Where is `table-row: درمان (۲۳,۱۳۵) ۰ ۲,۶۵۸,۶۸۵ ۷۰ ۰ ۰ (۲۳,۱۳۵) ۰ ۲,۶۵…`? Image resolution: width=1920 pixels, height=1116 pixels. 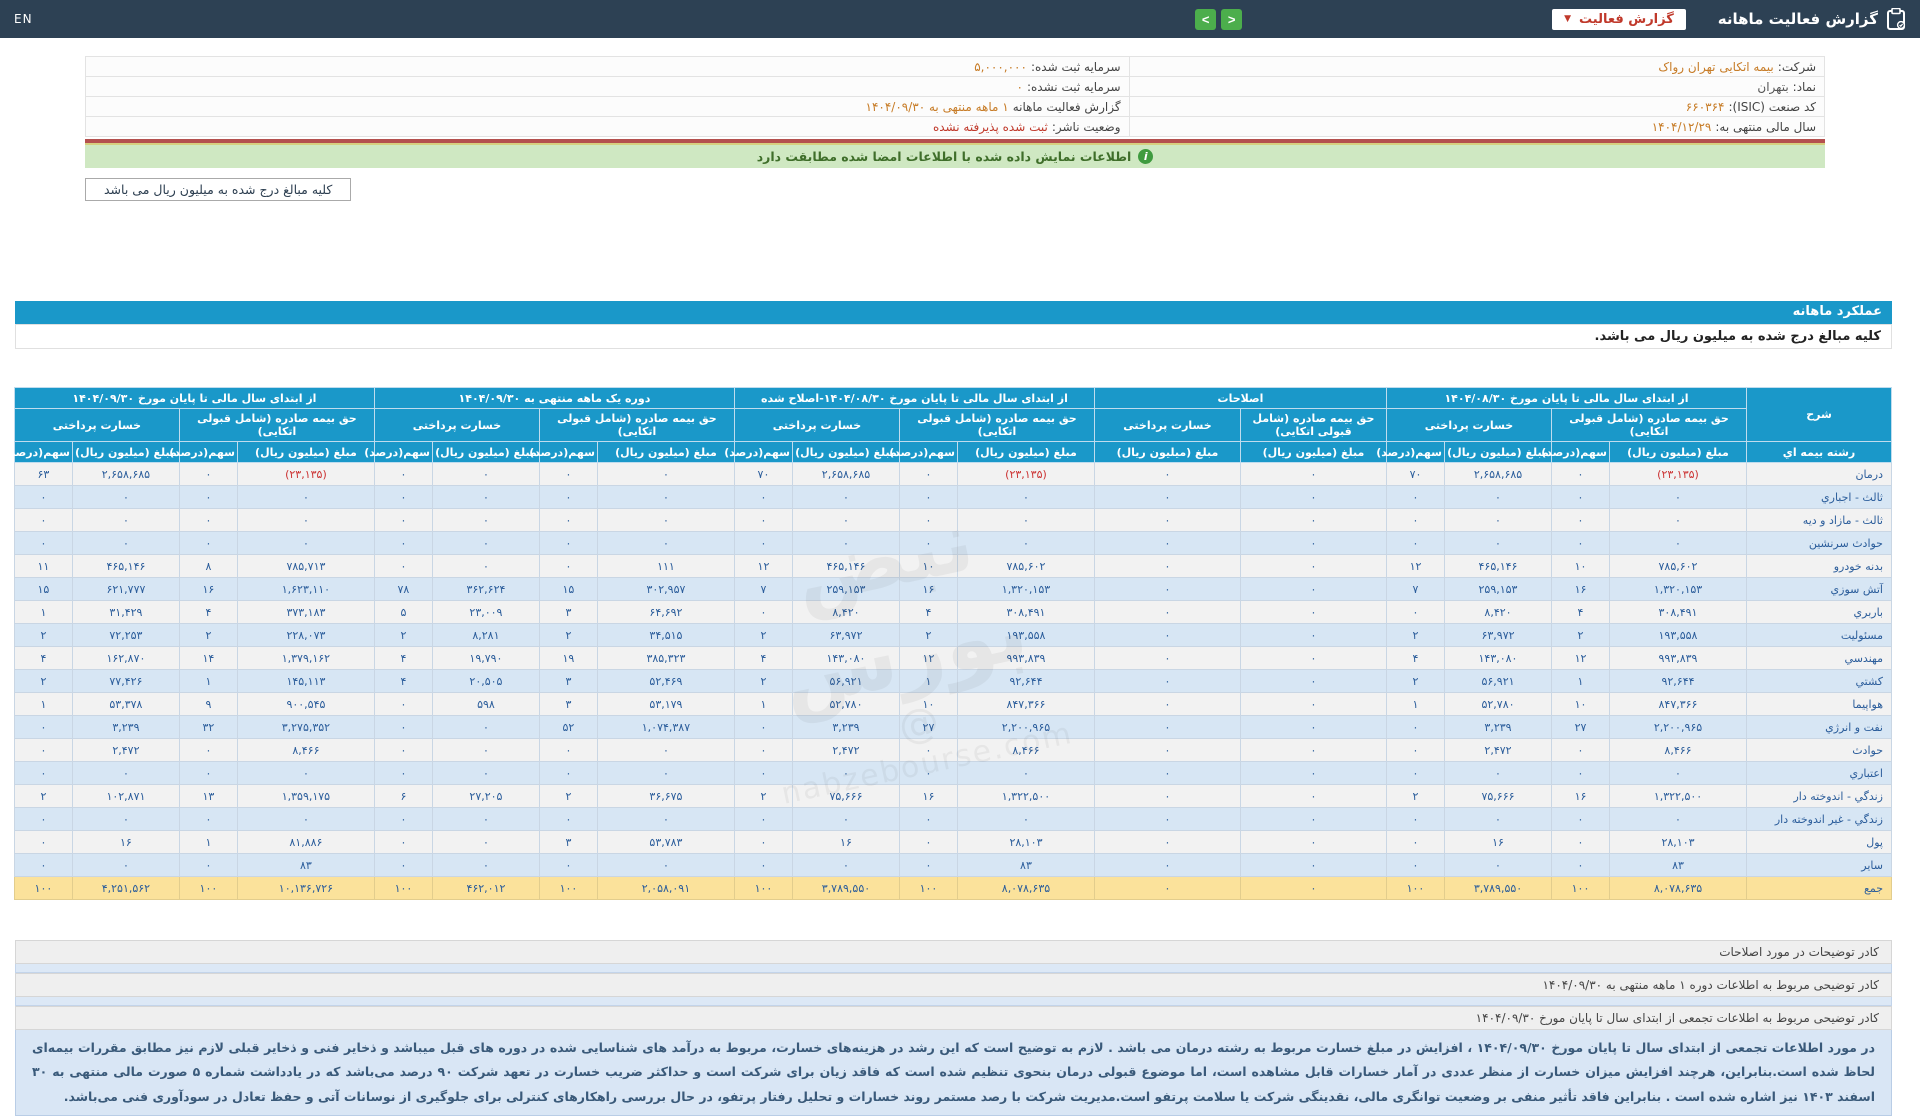
table-row: درمان (۲۳,۱۳۵) ۰ ۲,۶۵۸,۶۸۵ ۷۰ ۰ ۰ (۲۳,۱۳۵) ۰ ۲,۶۵… is located at coordinates (952, 474).